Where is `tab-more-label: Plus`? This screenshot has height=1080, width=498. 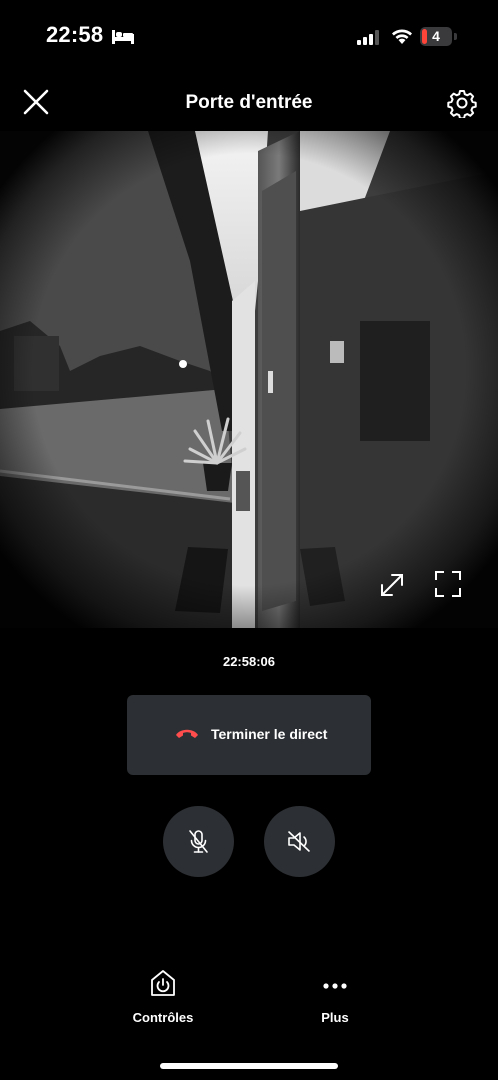
tab-more-label: Plus is located at coordinates (335, 1017).